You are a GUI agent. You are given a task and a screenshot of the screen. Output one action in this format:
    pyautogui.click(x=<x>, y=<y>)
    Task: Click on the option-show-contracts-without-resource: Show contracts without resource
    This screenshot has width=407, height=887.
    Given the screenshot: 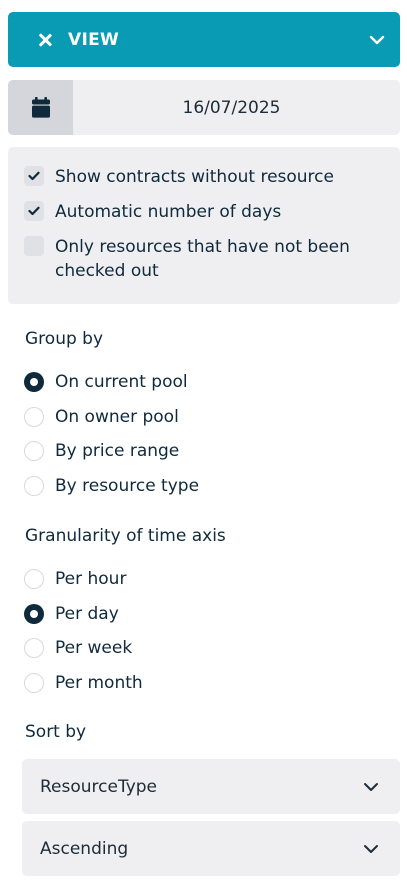 What is the action you would take?
    pyautogui.click(x=204, y=177)
    